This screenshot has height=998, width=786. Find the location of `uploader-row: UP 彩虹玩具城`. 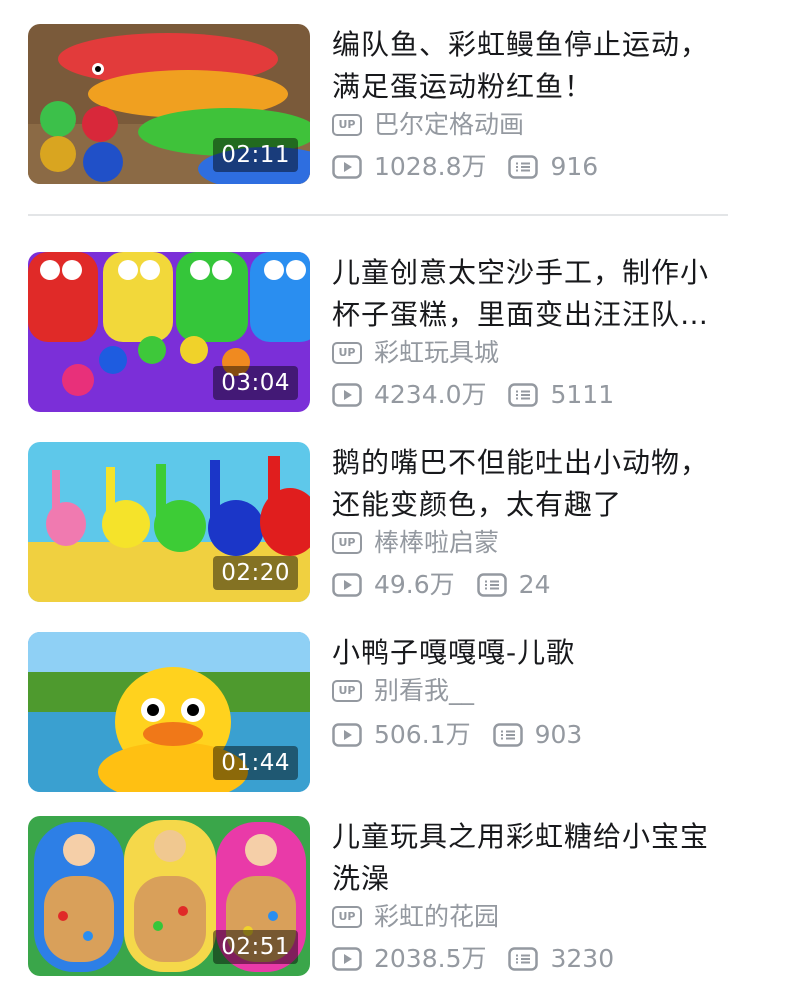

uploader-row: UP 彩虹玩具城 is located at coordinates (415, 353).